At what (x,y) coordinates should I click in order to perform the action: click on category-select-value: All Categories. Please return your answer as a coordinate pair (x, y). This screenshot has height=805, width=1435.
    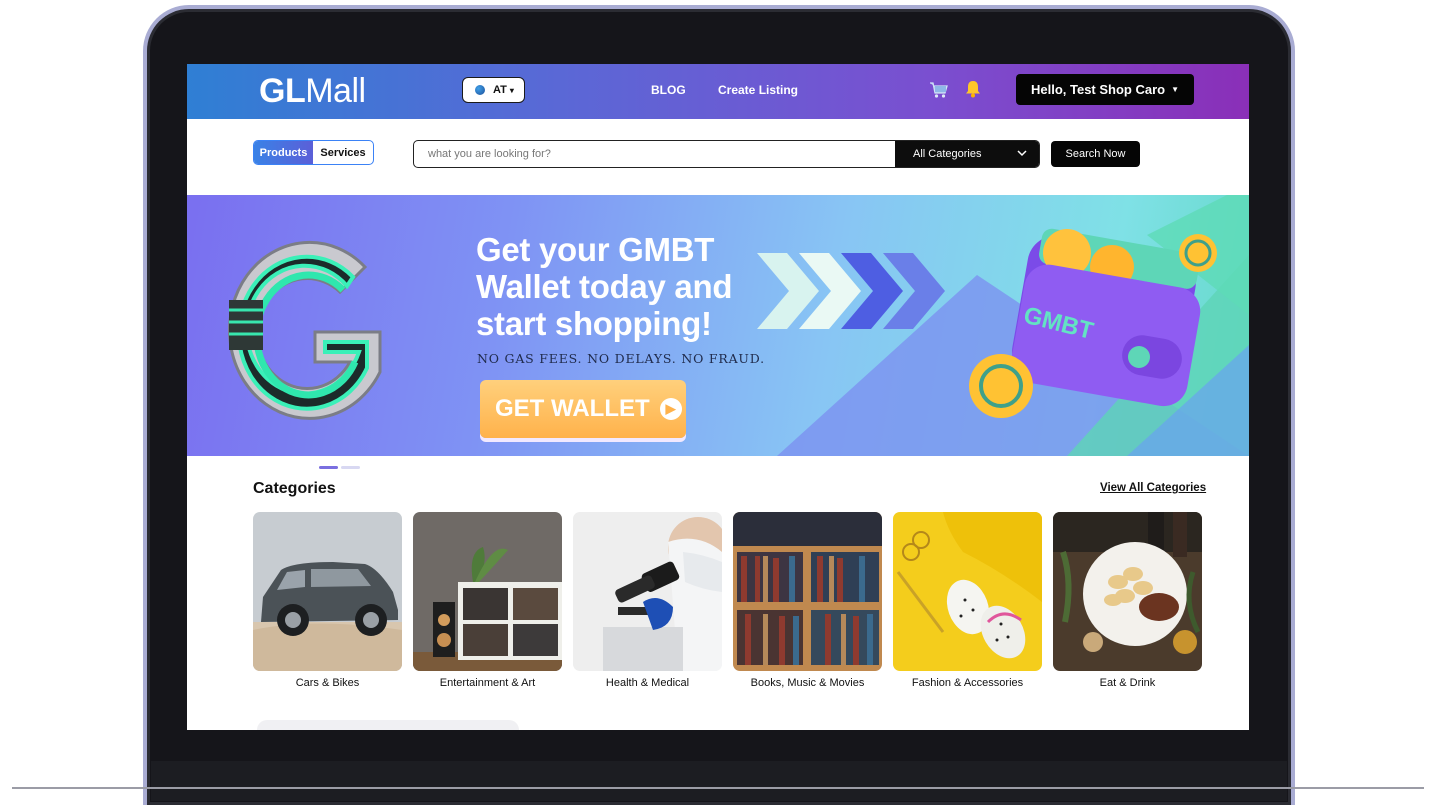
    Looking at the image, I should click on (947, 154).